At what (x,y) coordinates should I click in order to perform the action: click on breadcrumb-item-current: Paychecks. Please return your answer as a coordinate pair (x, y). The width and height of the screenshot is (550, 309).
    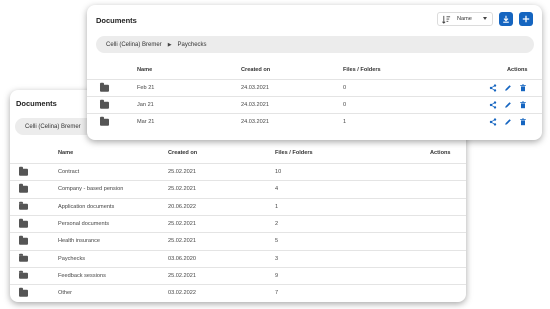
    Looking at the image, I should click on (192, 44).